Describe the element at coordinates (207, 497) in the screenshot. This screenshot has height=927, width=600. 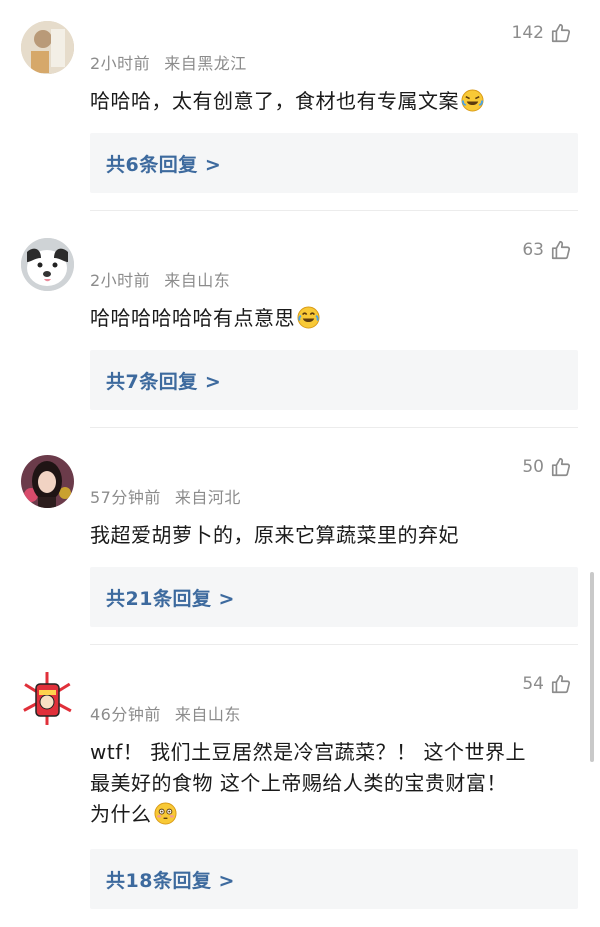
I see `comment-location: 来自河北` at that location.